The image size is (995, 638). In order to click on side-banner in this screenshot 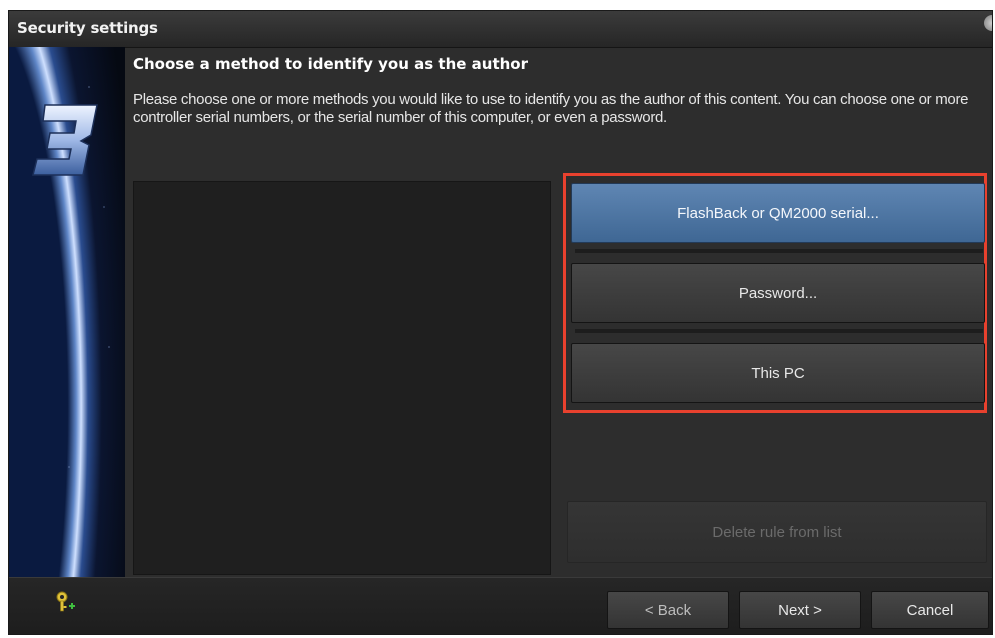, I will do `click(67, 312)`.